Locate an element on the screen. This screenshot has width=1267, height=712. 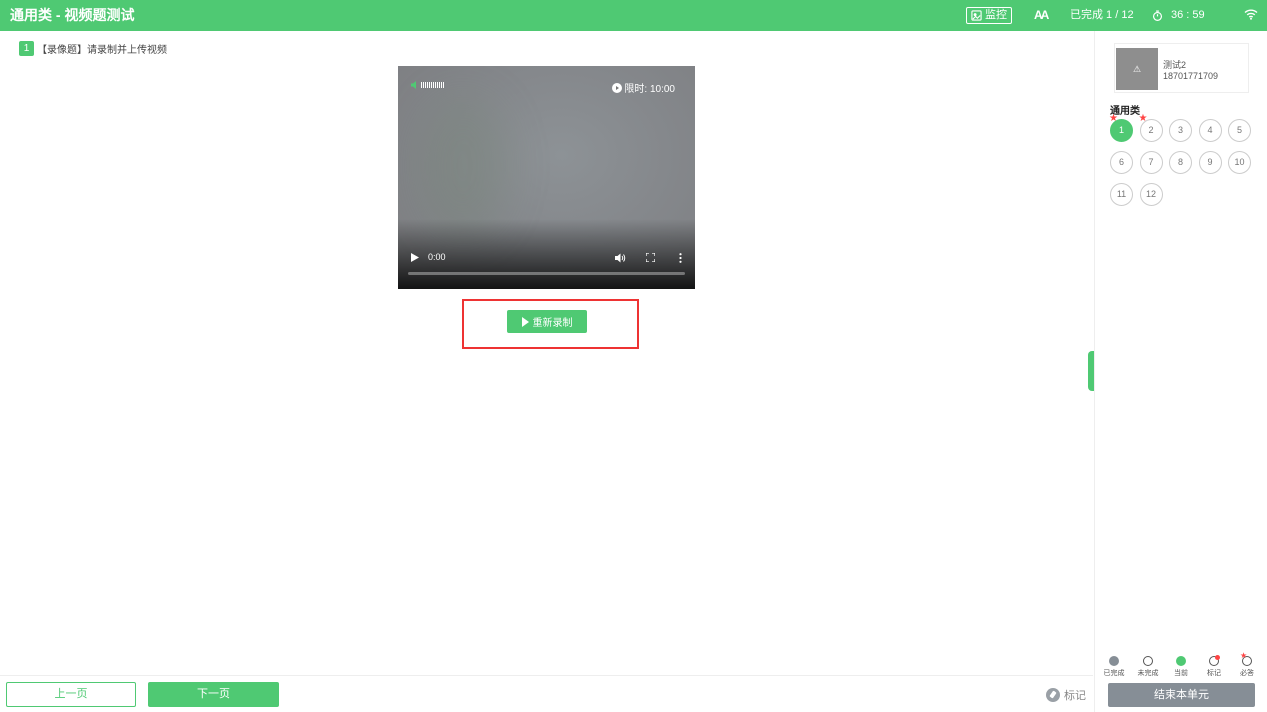
question-nav-number: 8 is located at coordinates (1180, 162).